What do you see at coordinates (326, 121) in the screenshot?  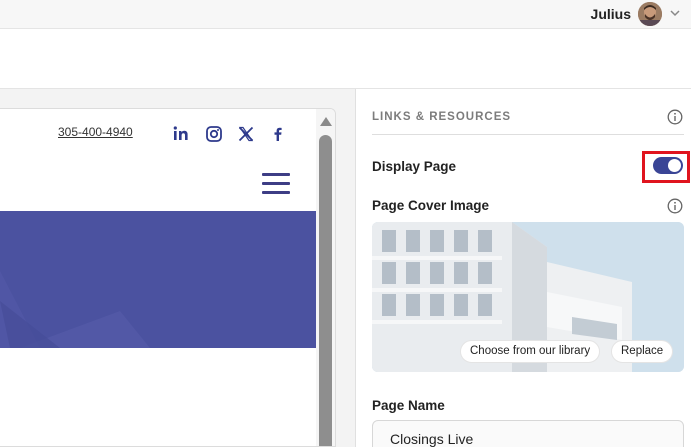 I see `scroll-up-icon` at bounding box center [326, 121].